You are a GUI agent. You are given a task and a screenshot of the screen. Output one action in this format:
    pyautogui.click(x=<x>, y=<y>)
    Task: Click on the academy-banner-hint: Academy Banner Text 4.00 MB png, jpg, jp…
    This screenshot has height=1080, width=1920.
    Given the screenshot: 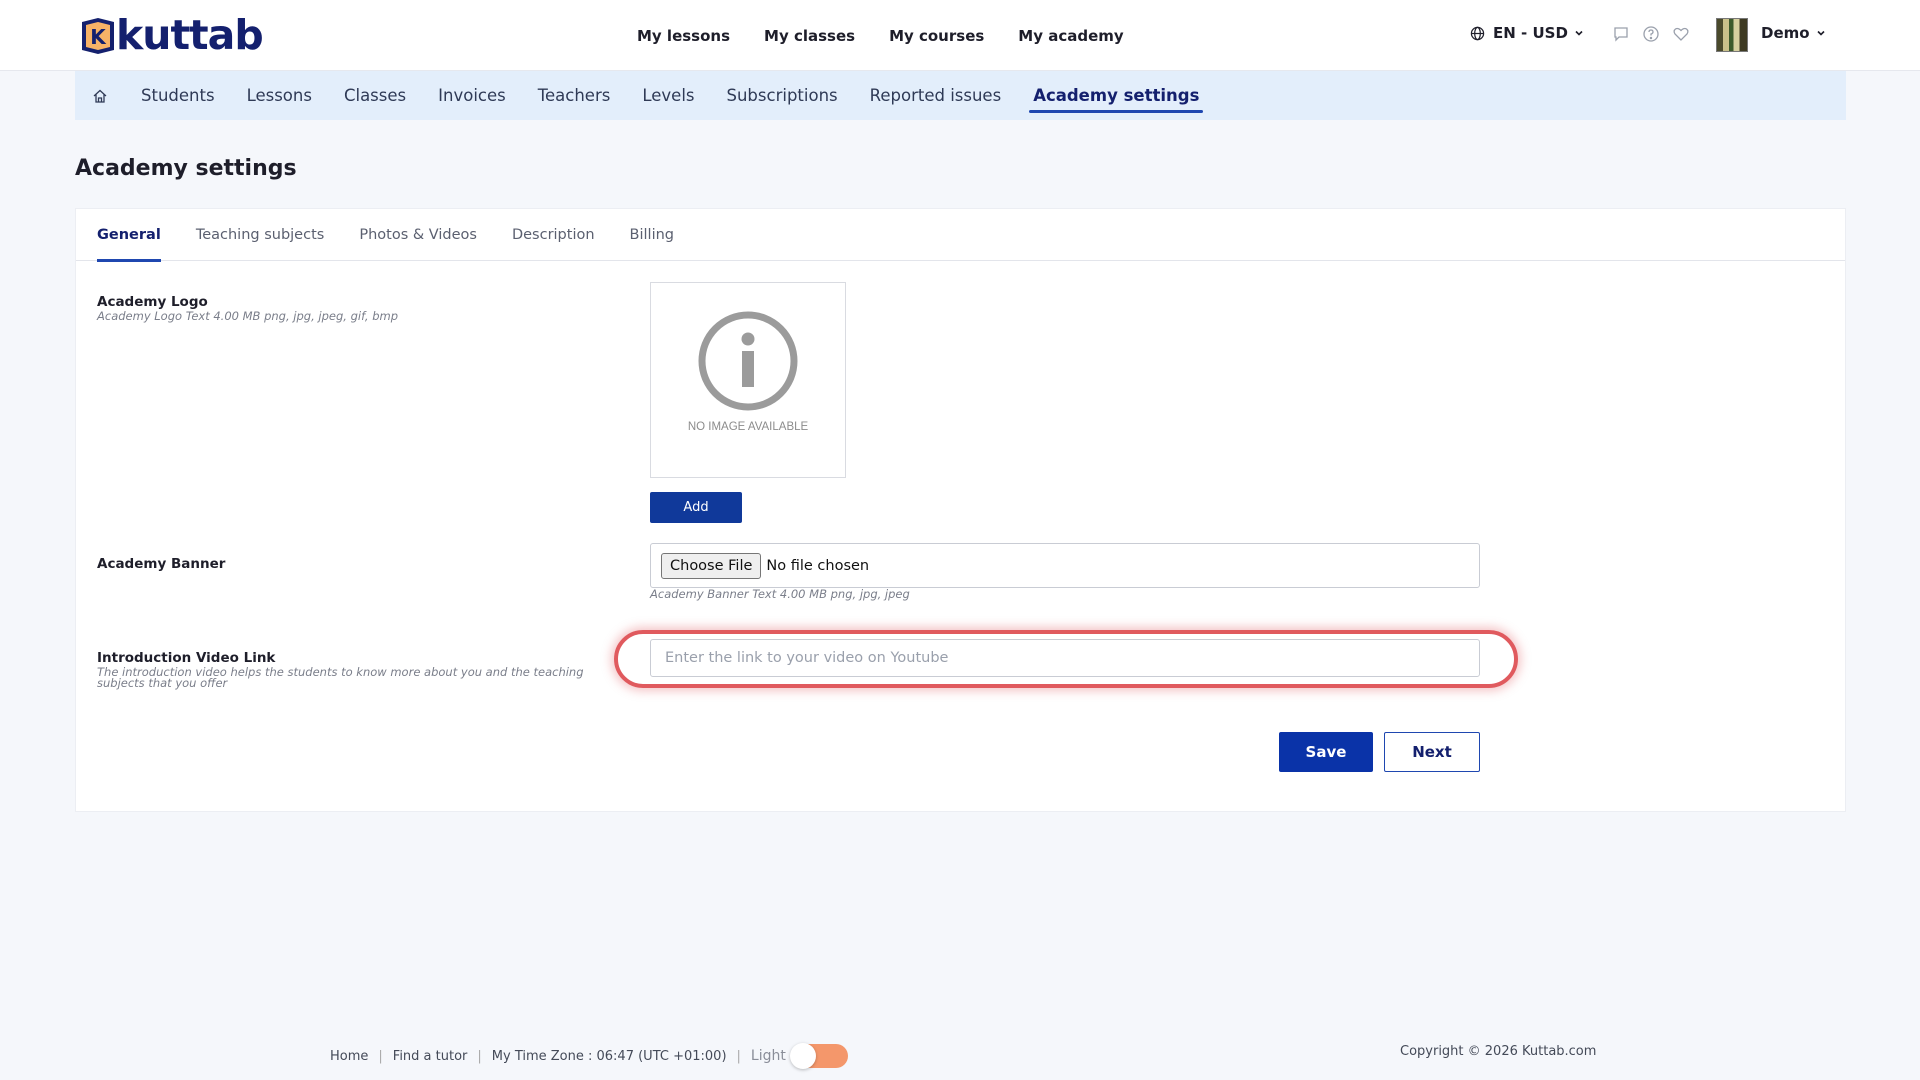 What is the action you would take?
    pyautogui.click(x=780, y=594)
    